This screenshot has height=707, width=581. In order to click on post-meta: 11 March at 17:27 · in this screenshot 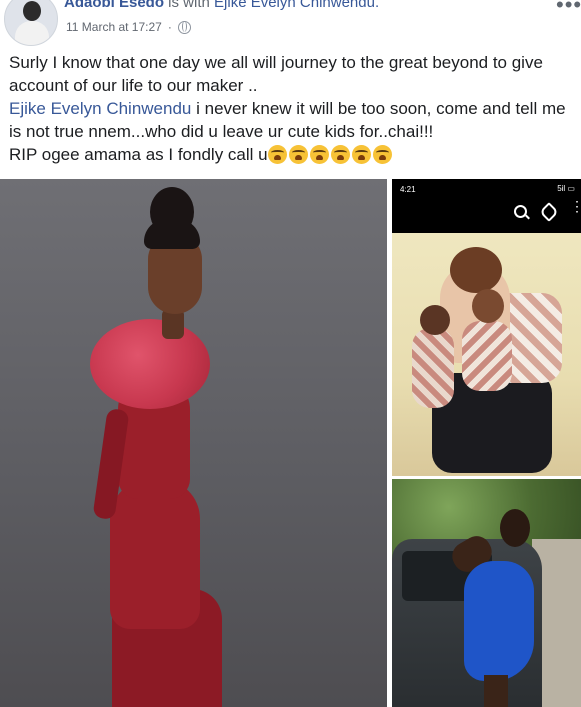, I will do `click(128, 27)`.